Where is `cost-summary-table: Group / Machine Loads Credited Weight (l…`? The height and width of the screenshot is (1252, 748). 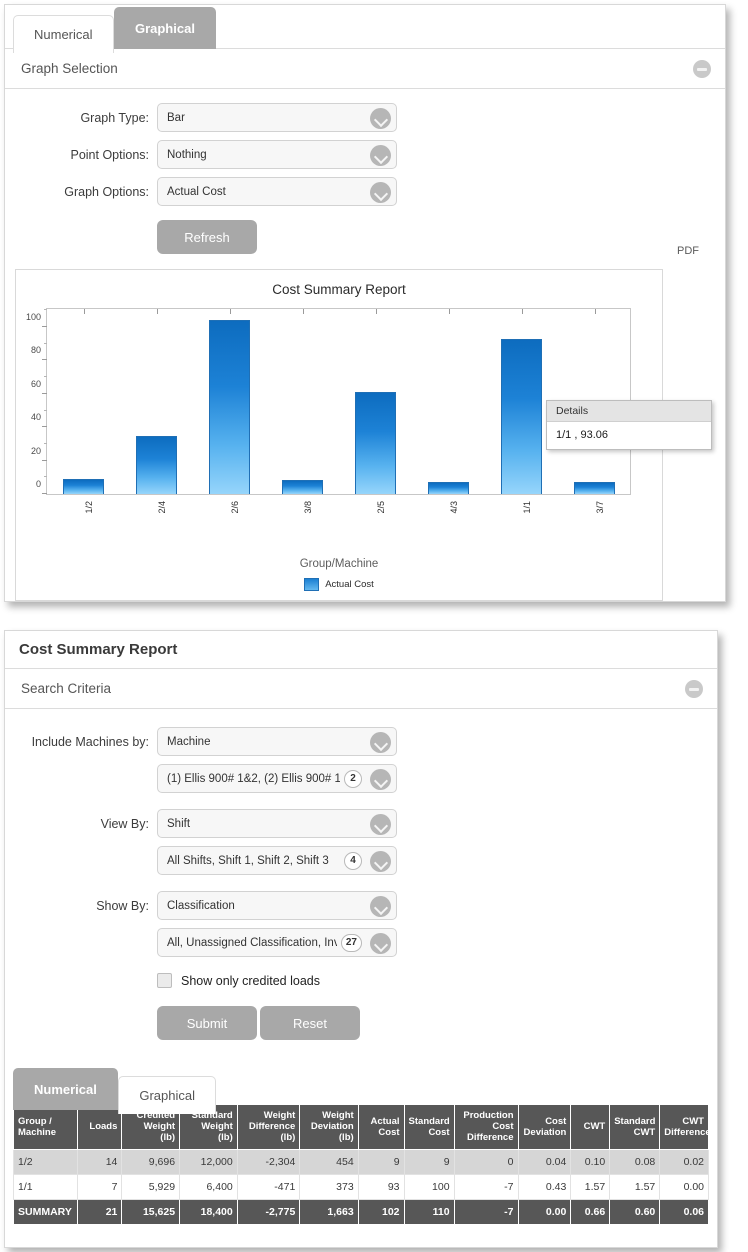 cost-summary-table: Group / Machine Loads Credited Weight (l… is located at coordinates (362, 1164).